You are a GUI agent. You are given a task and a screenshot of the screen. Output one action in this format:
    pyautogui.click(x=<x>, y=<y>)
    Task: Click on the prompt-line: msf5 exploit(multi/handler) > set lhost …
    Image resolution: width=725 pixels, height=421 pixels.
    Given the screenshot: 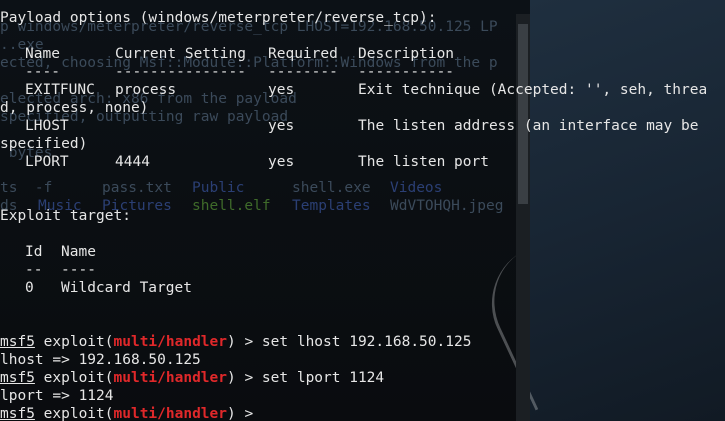 What is the action you would take?
    pyautogui.click(x=235, y=342)
    